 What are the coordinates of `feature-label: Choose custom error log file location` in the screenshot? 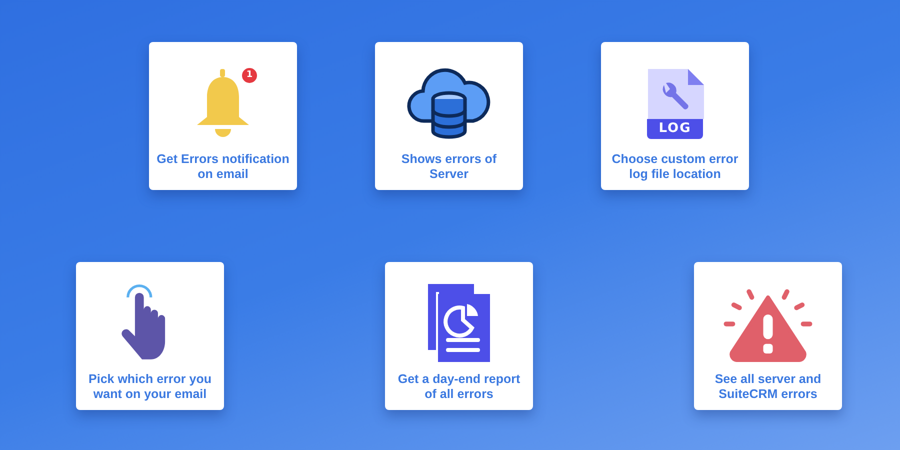 It's located at (675, 167).